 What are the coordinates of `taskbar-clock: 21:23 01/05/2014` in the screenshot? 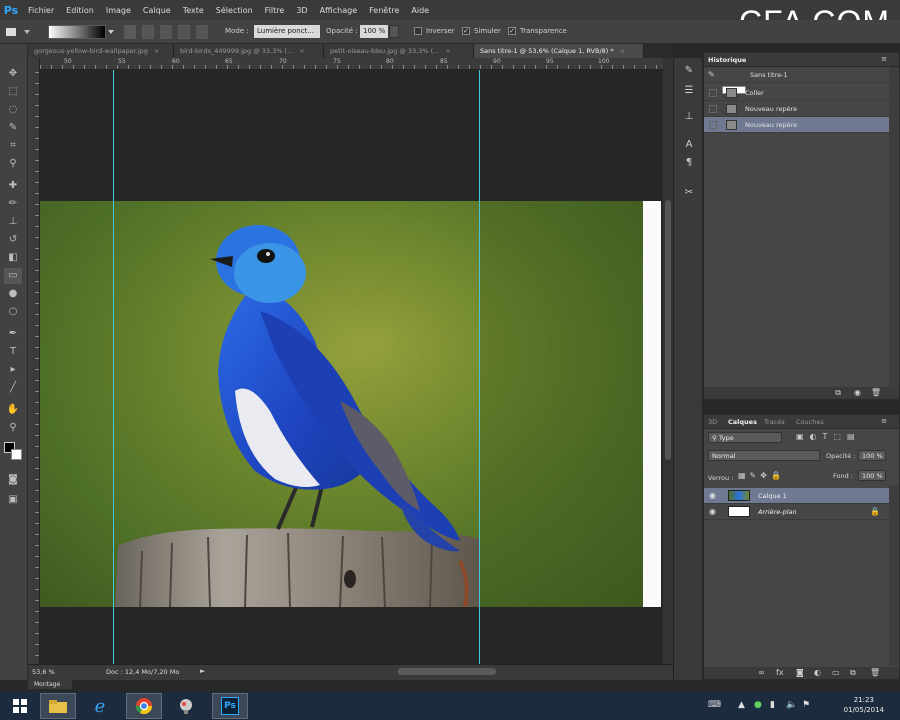 It's located at (864, 705).